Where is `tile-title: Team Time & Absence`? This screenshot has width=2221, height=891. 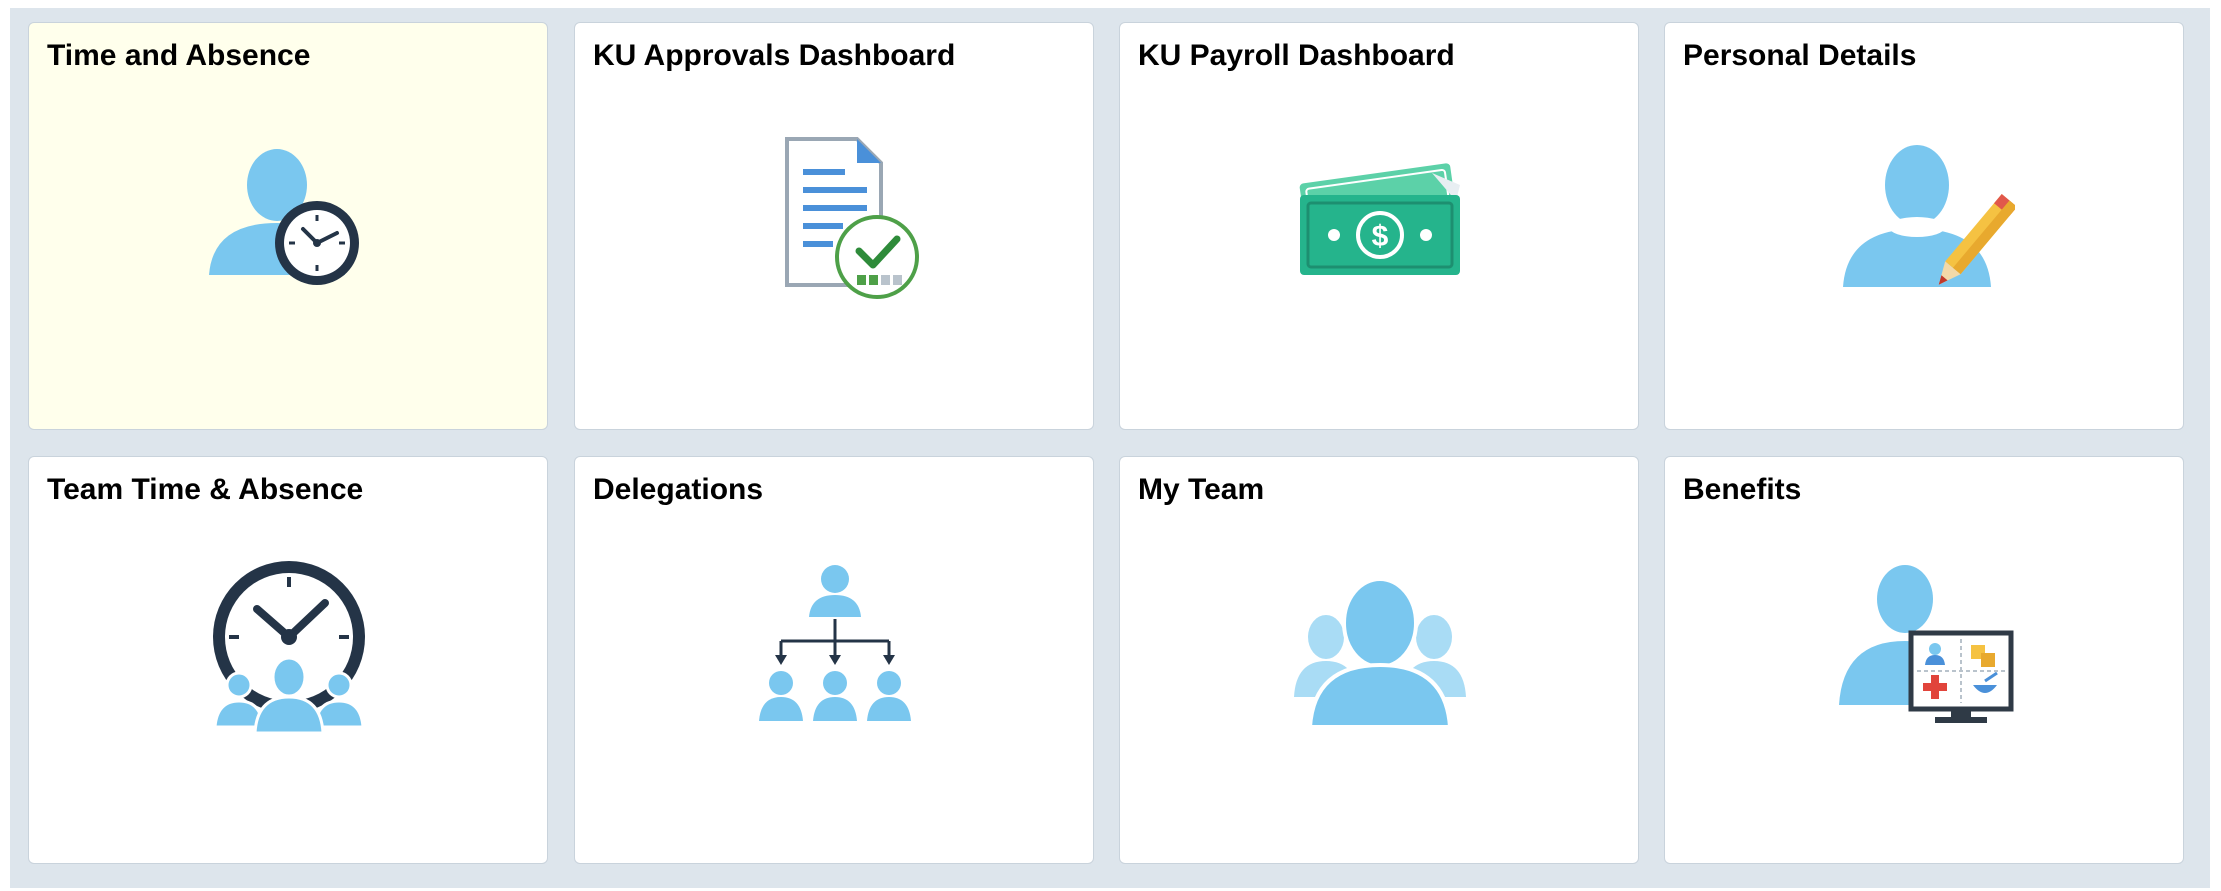 tile-title: Team Time & Absence is located at coordinates (205, 489).